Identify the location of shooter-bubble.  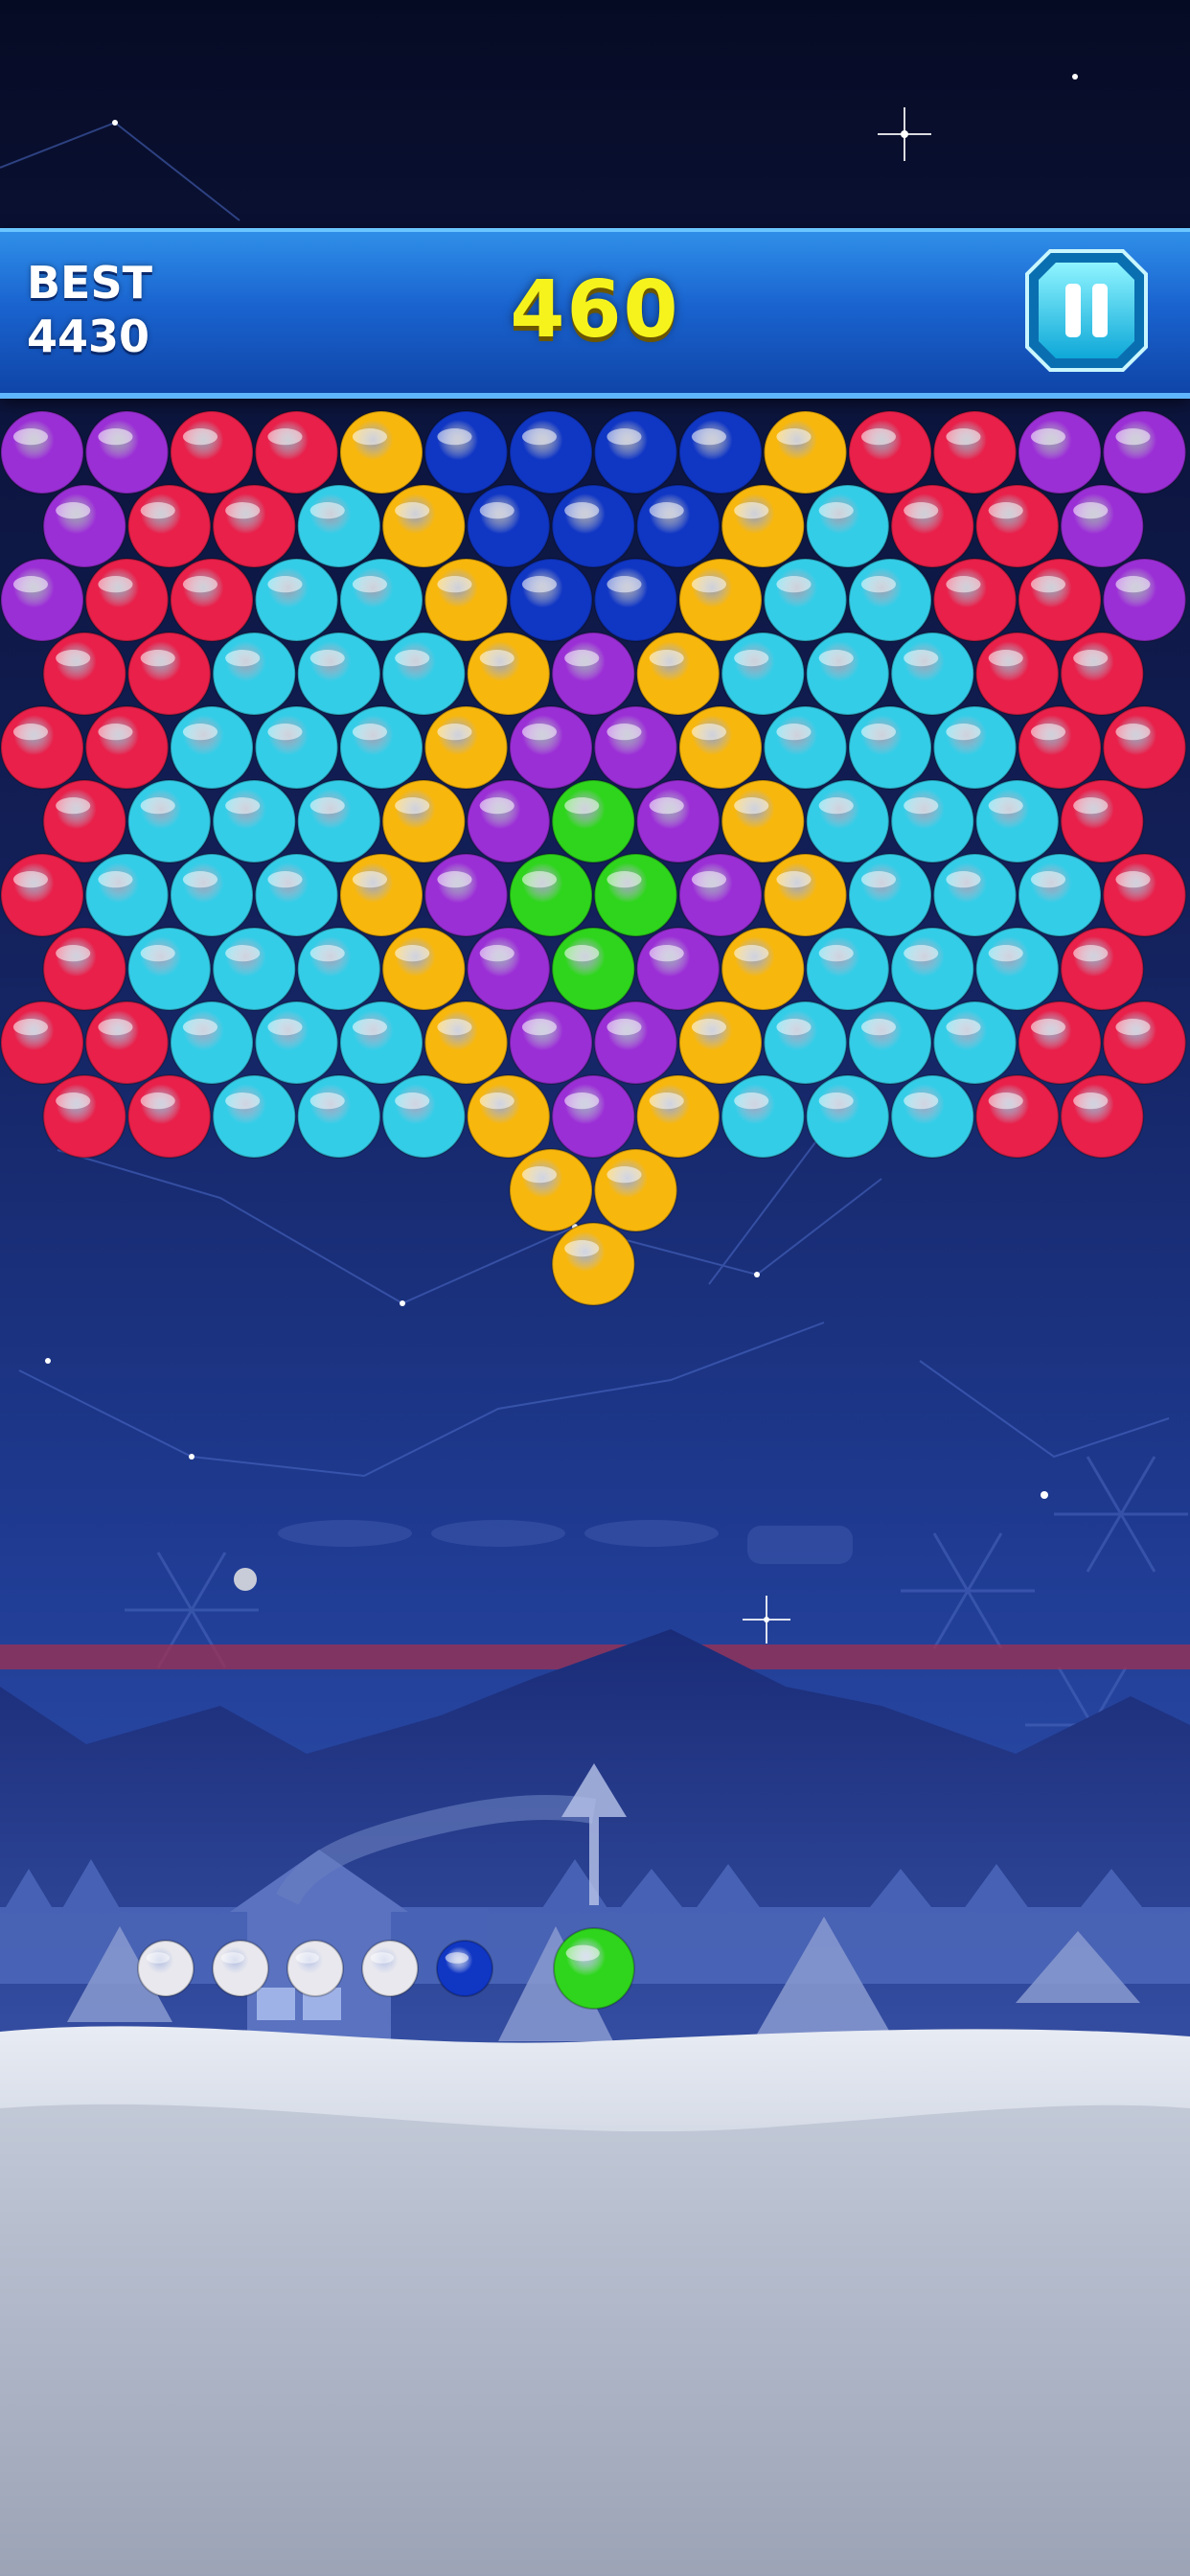
(594, 1968).